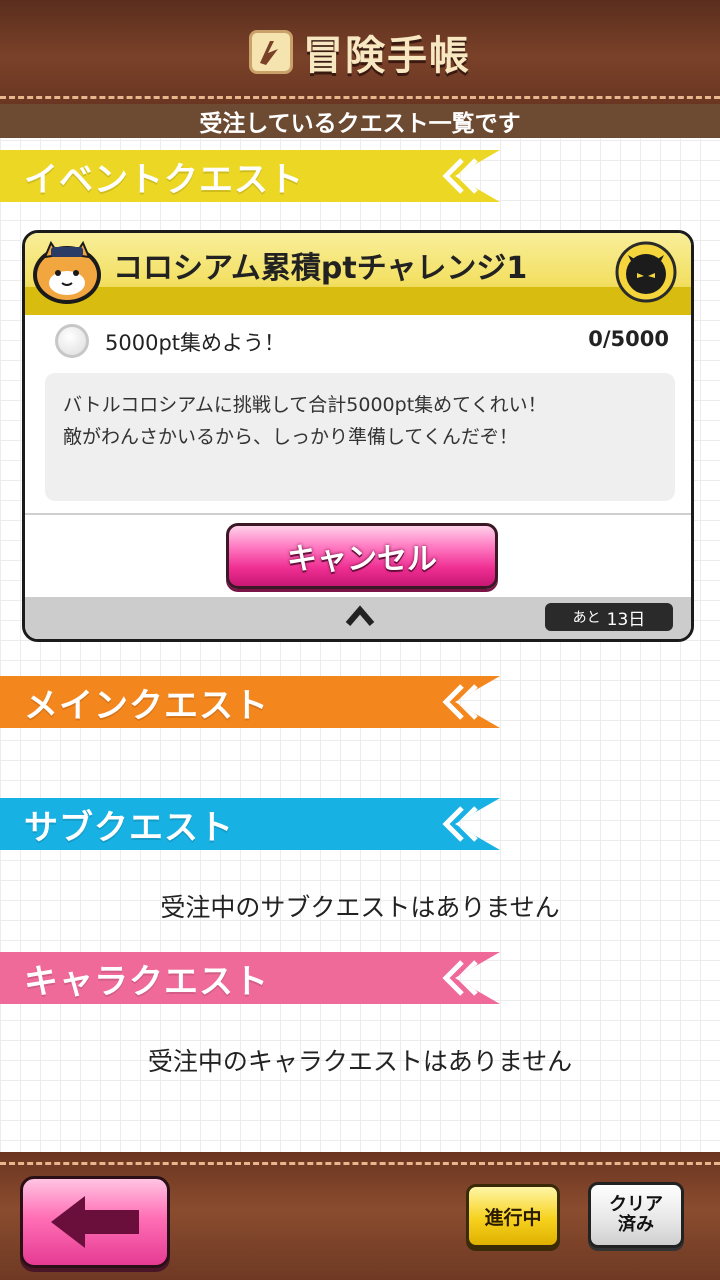 Image resolution: width=720 pixels, height=1280 pixels. What do you see at coordinates (72, 341) in the screenshot?
I see `unchecked-circle-icon` at bounding box center [72, 341].